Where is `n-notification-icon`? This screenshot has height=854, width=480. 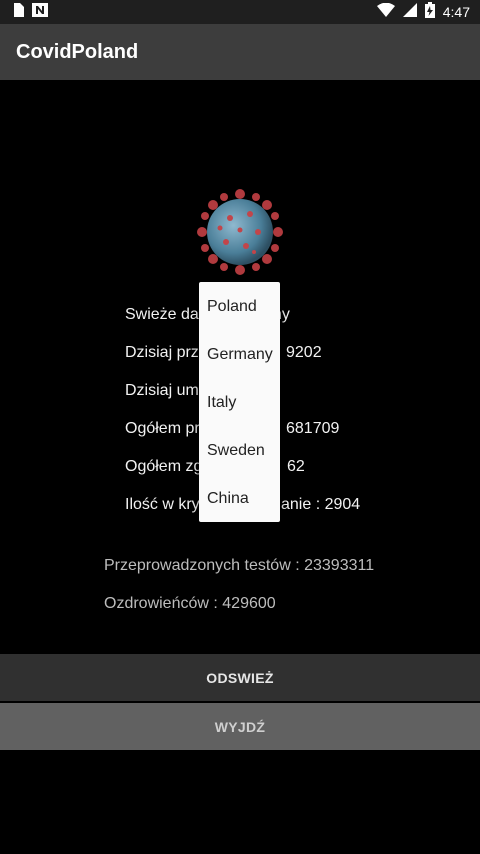 n-notification-icon is located at coordinates (40, 12).